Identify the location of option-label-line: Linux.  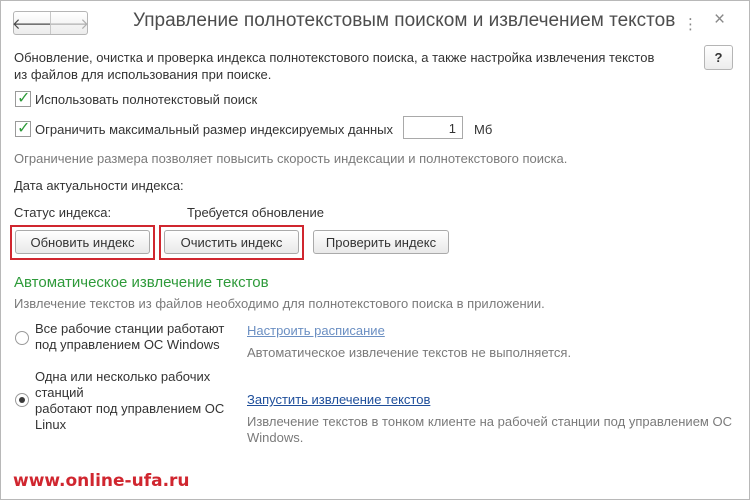
(51, 424).